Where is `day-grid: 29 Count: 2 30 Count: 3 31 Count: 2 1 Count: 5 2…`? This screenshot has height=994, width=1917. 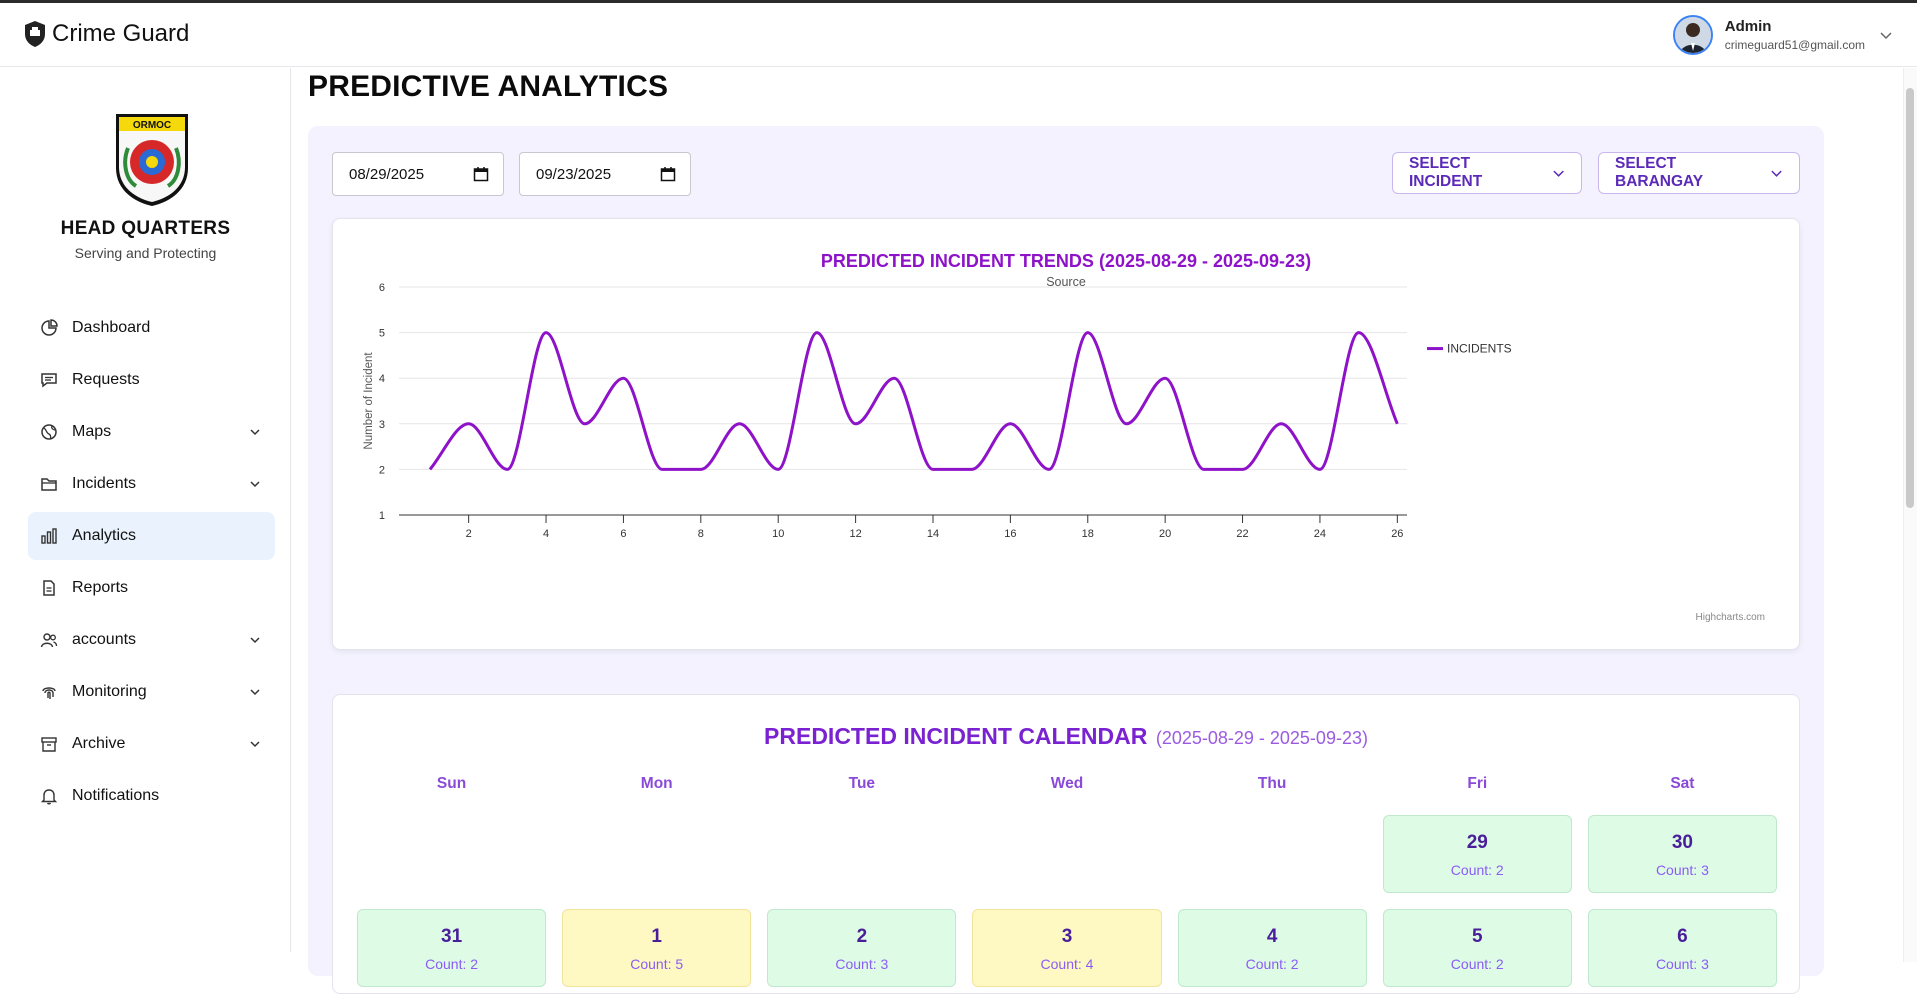 day-grid: 29 Count: 2 30 Count: 3 31 Count: 2 1 Count: 5 2… is located at coordinates (1067, 901).